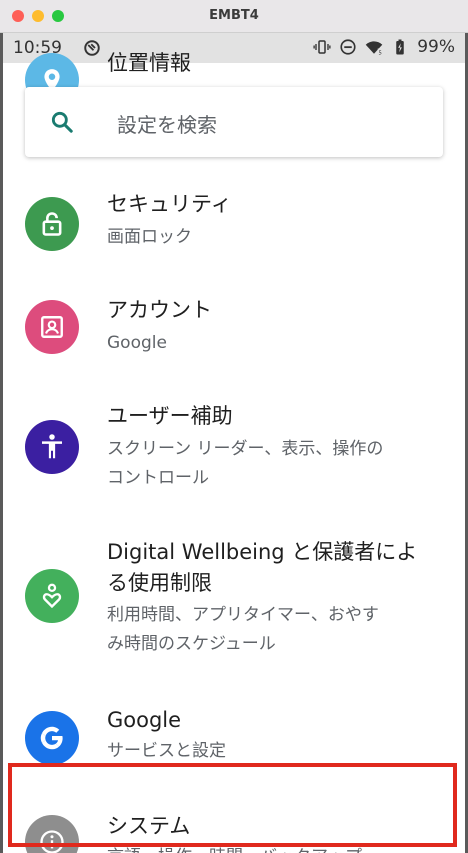  Describe the element at coordinates (167, 125) in the screenshot. I see `search-placeholder: 設定を検索` at that location.